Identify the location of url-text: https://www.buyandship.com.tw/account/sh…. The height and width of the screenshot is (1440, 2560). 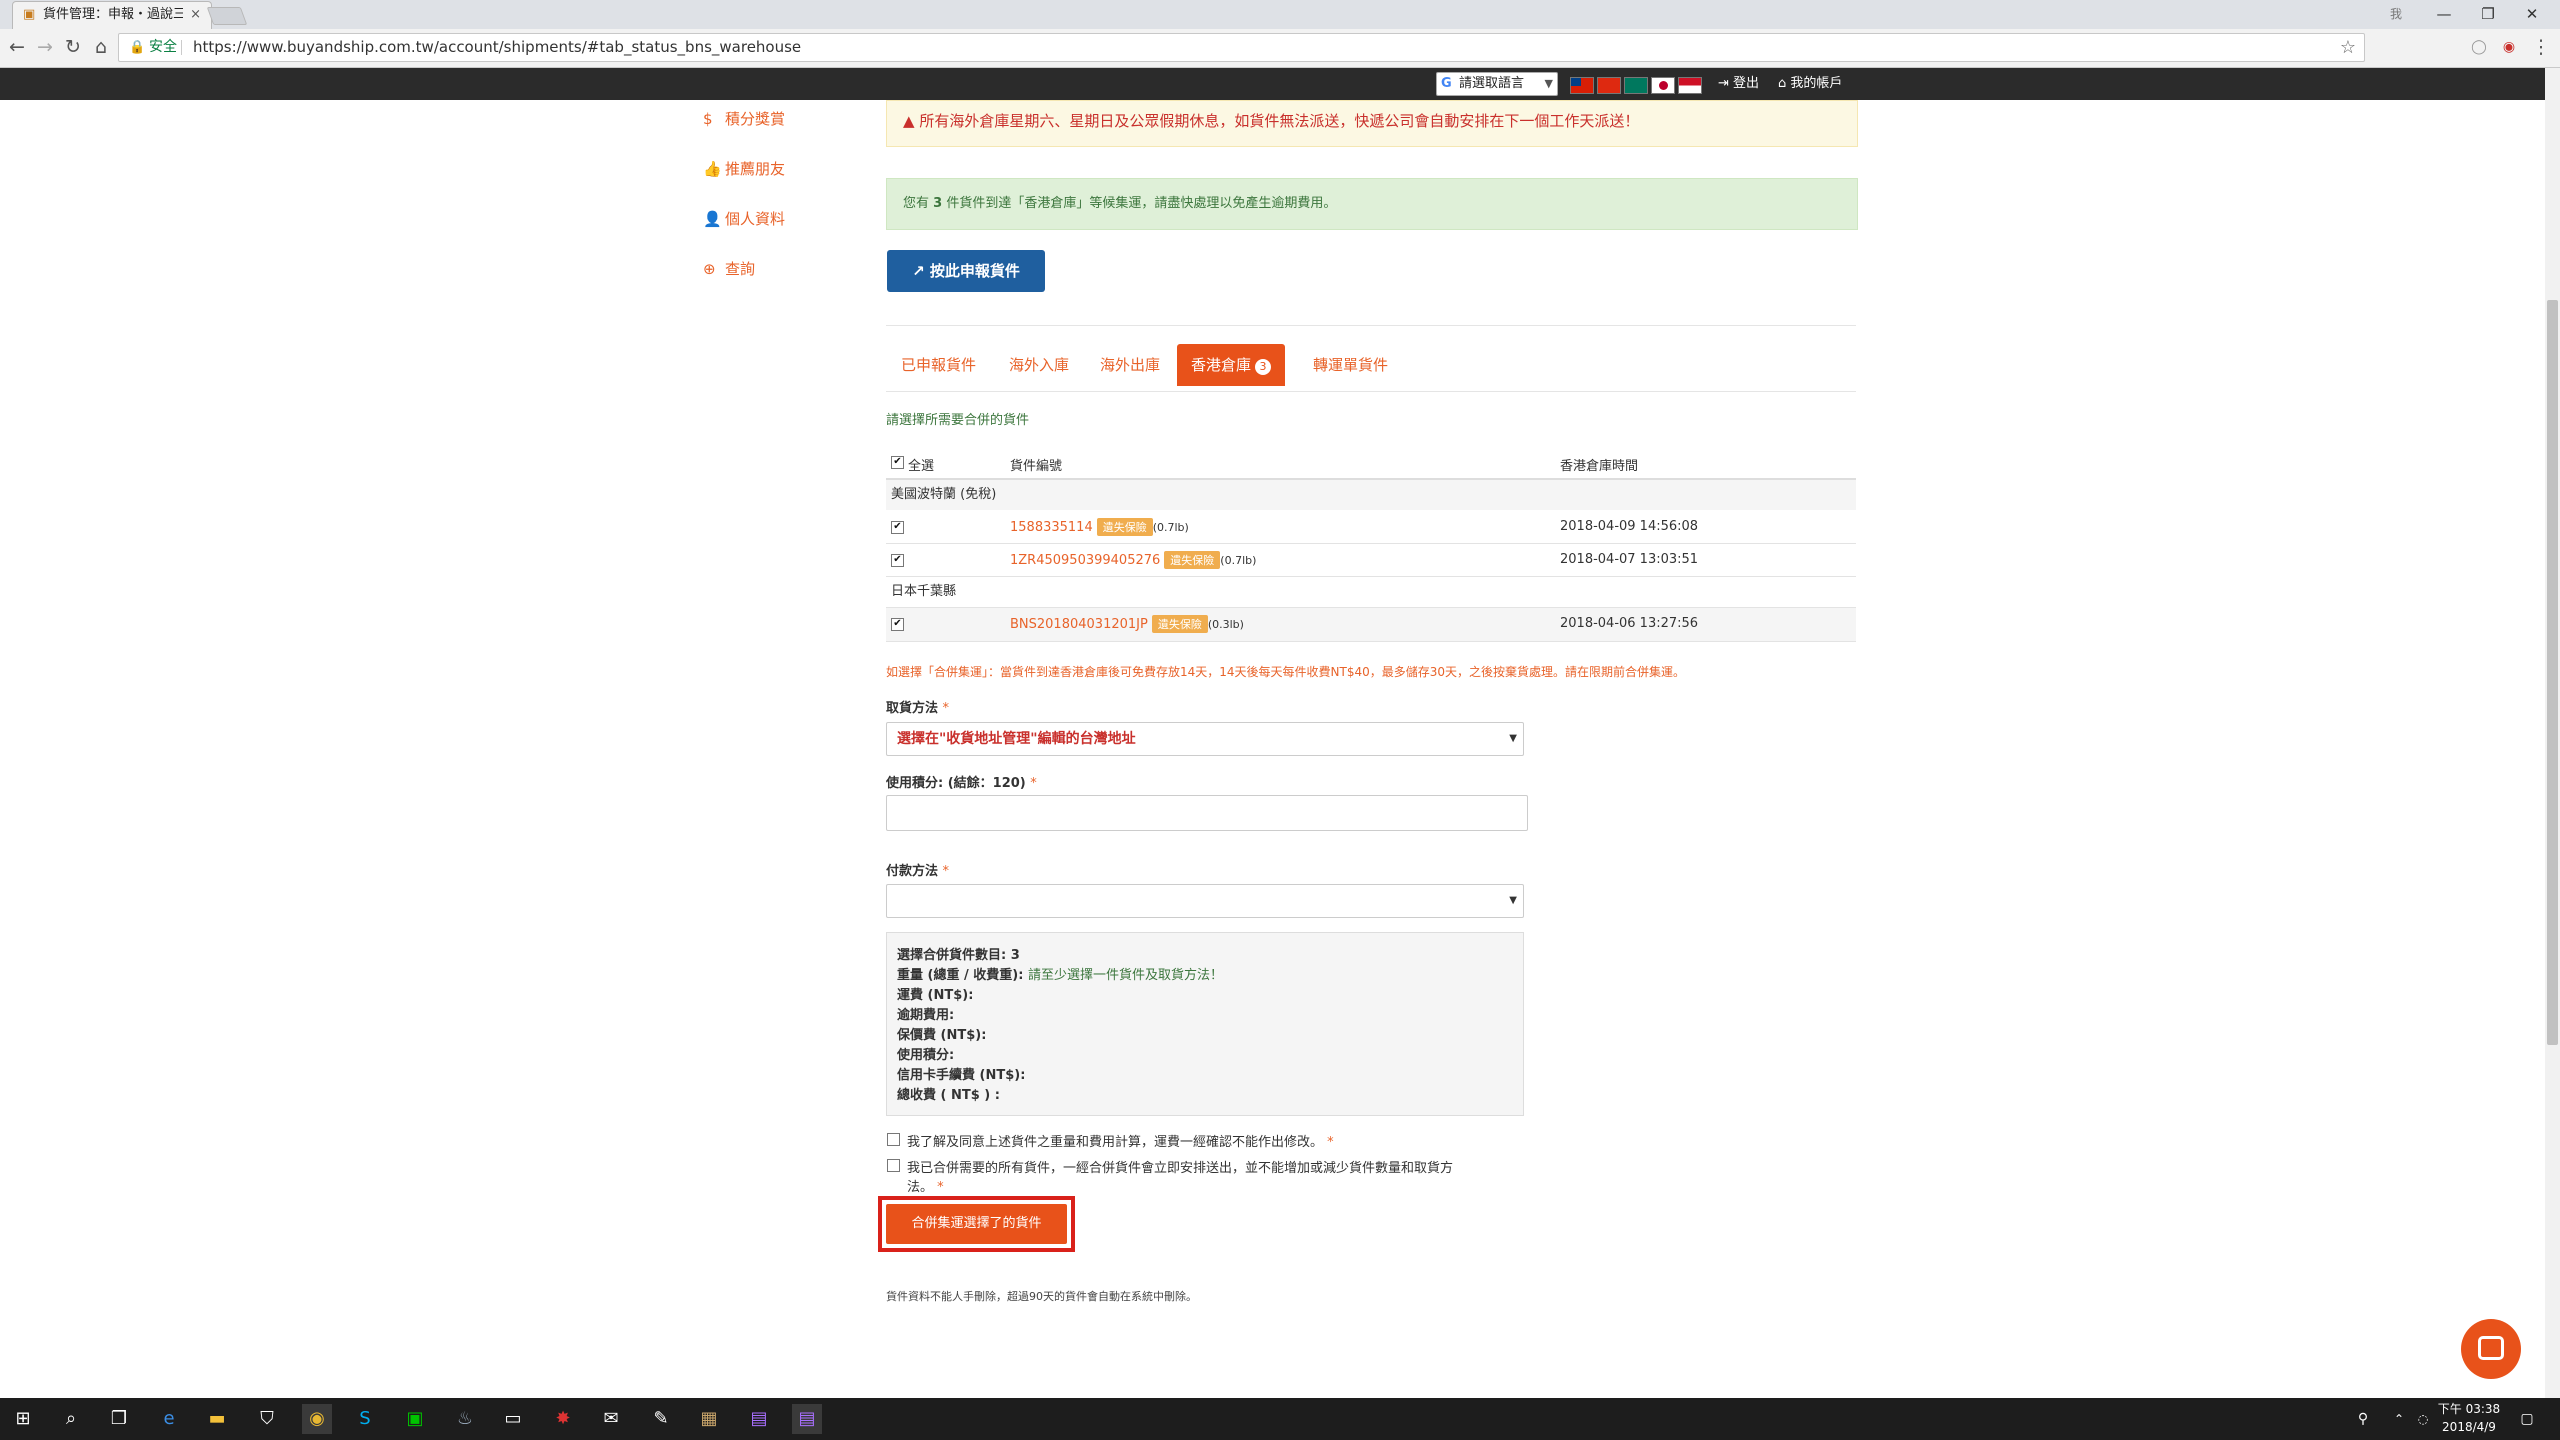
(497, 47).